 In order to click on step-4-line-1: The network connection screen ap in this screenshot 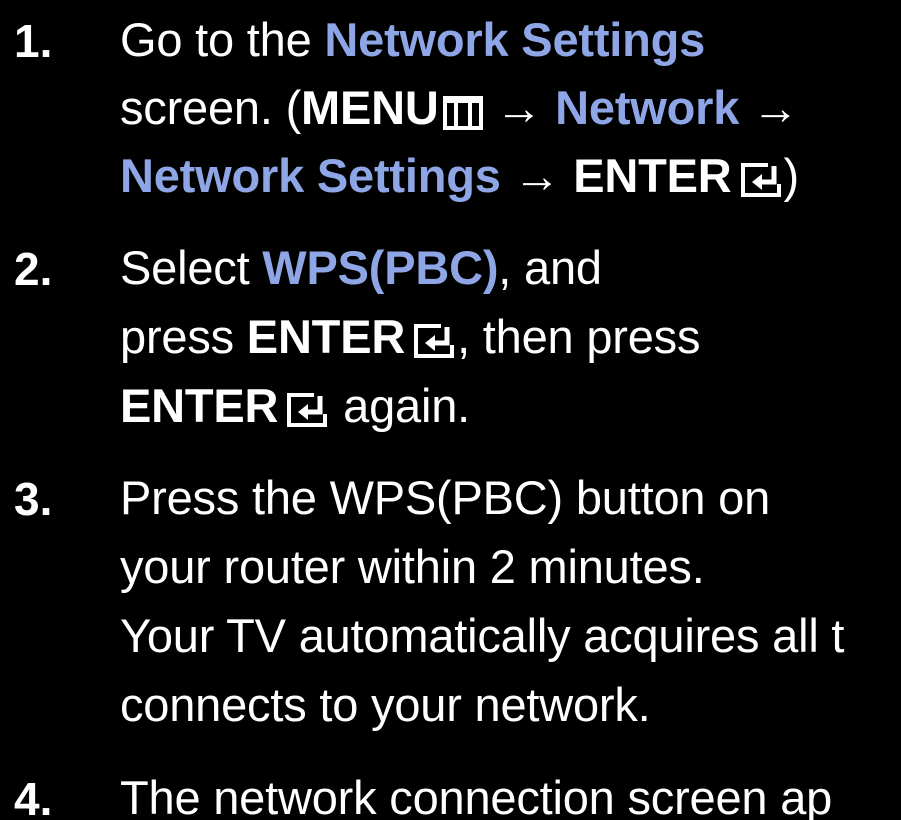, I will do `click(476, 795)`.